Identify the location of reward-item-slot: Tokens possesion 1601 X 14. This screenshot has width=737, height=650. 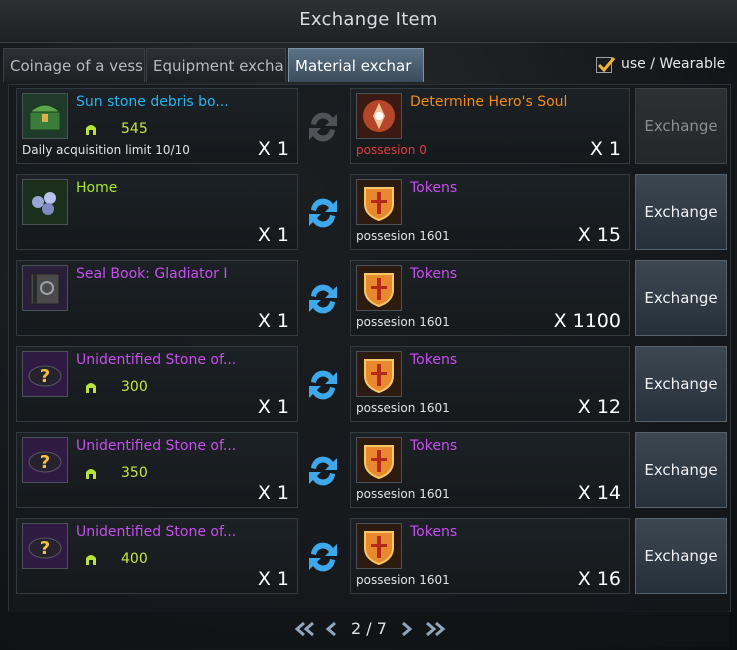
(490, 470).